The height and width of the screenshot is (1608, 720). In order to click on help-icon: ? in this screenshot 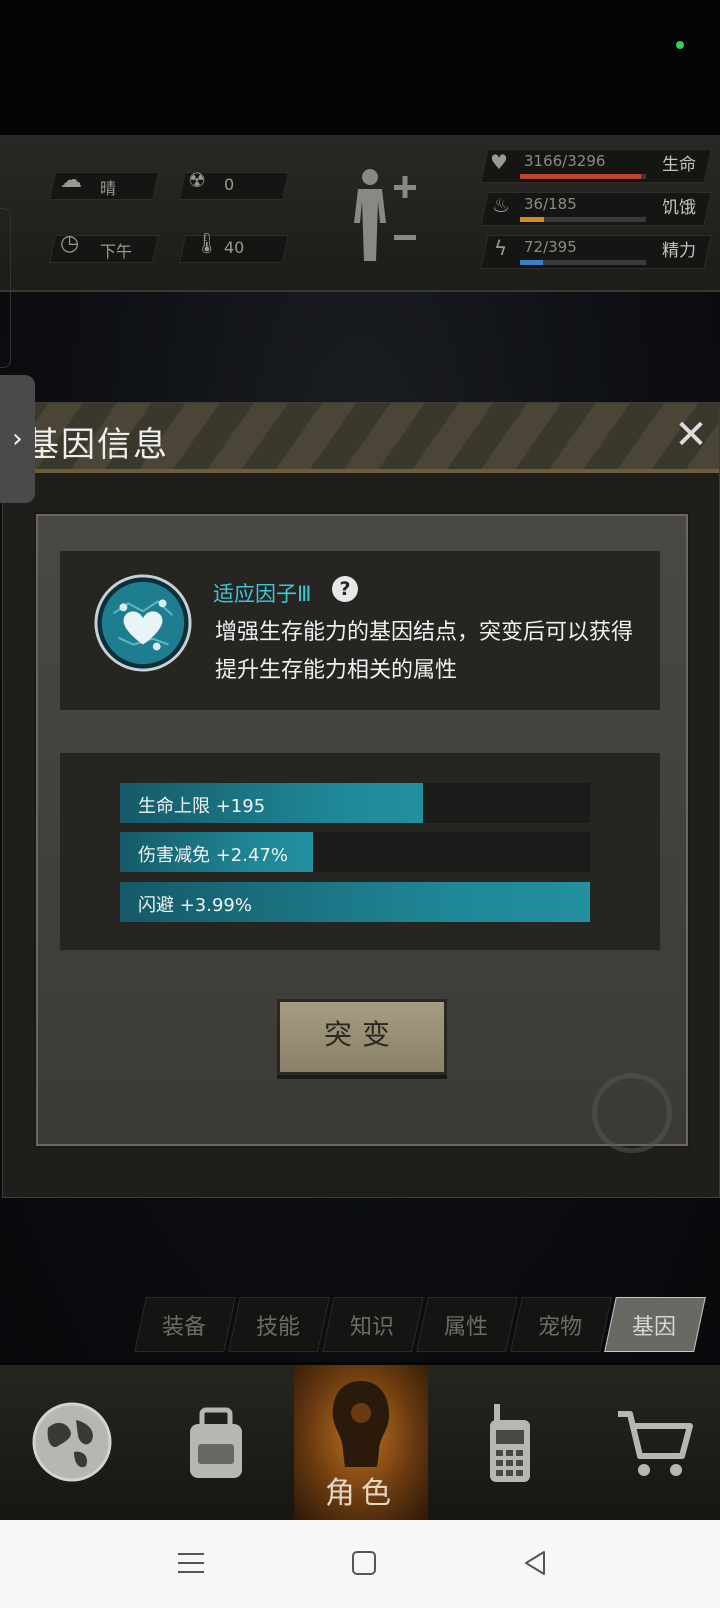, I will do `click(345, 589)`.